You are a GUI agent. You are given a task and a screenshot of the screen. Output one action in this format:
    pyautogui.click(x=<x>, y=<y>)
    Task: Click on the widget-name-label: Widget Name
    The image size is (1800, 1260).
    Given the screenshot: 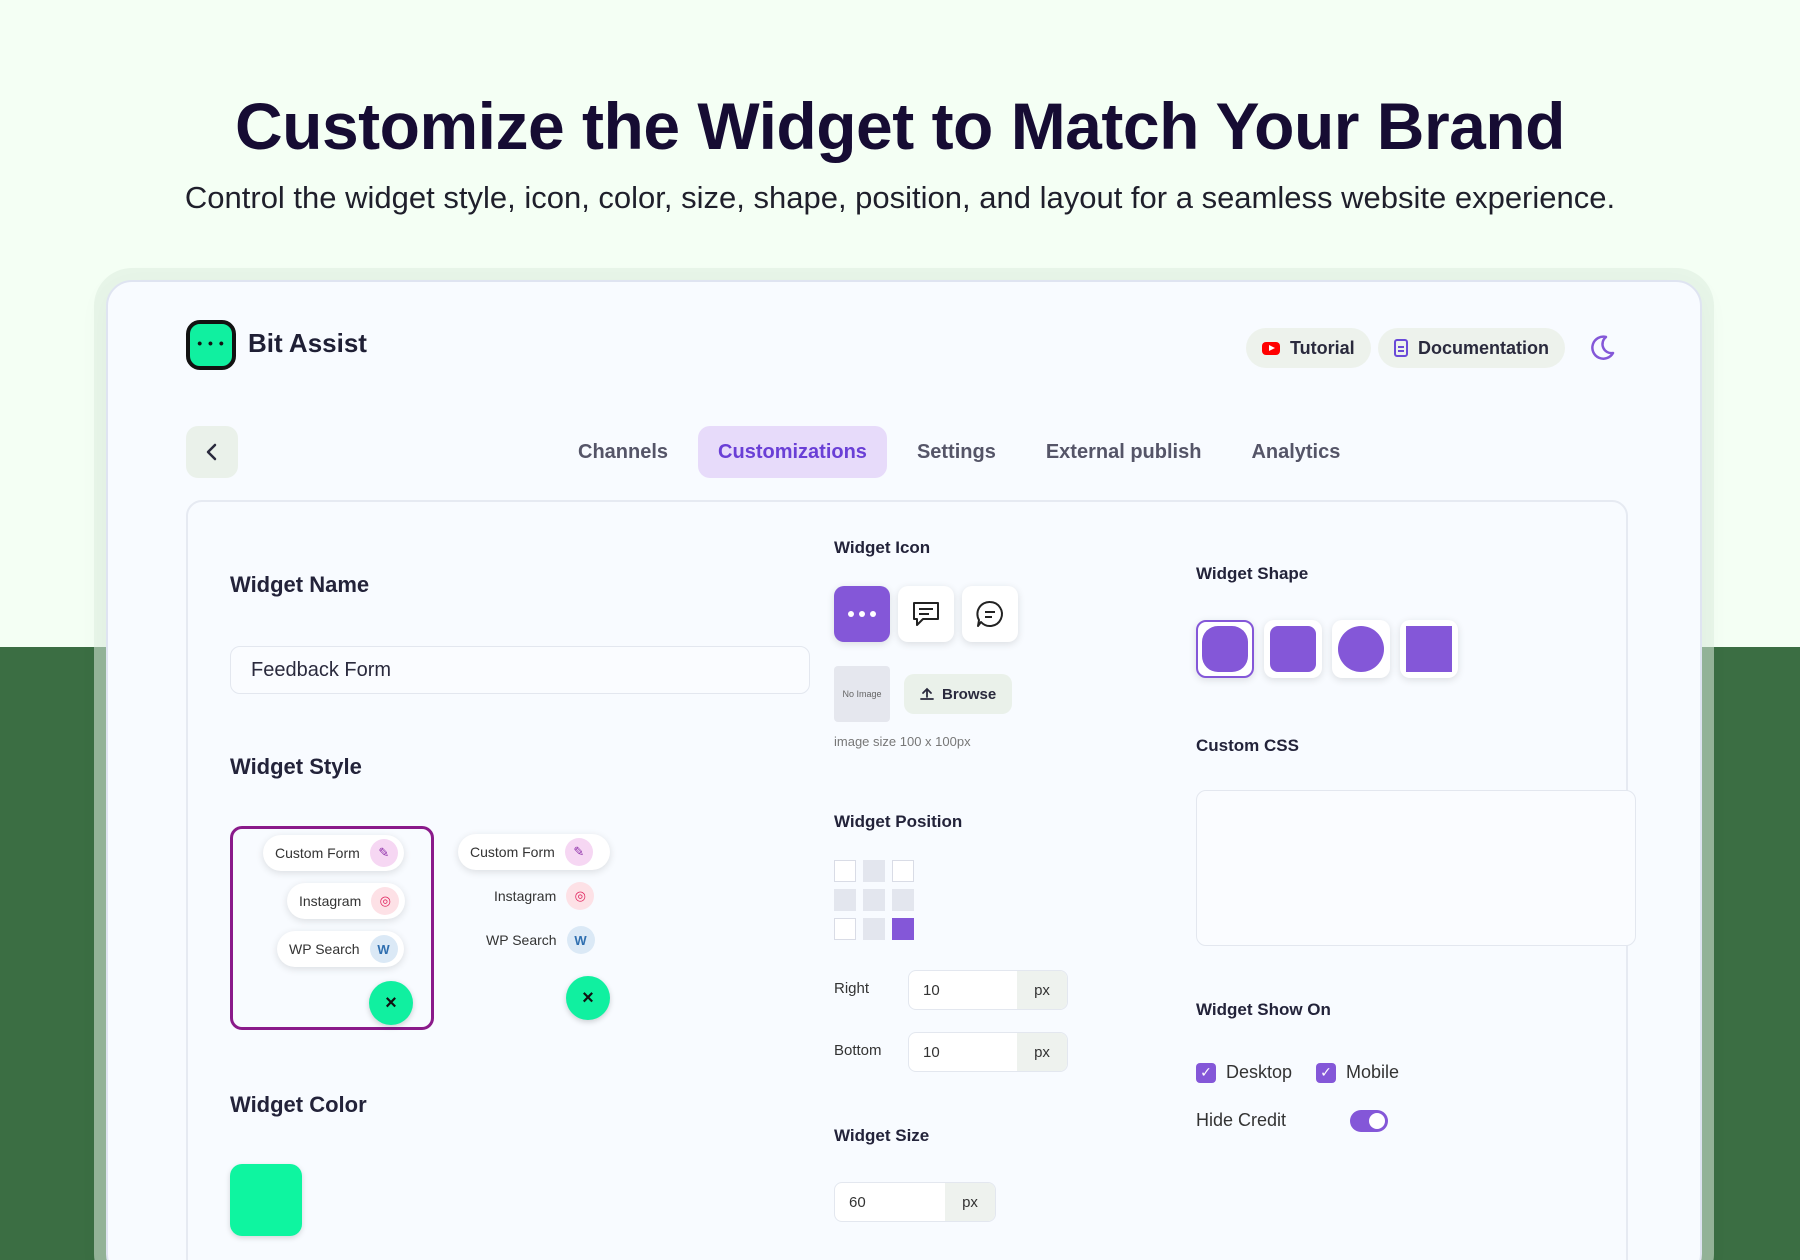 What is the action you would take?
    pyautogui.click(x=300, y=584)
    